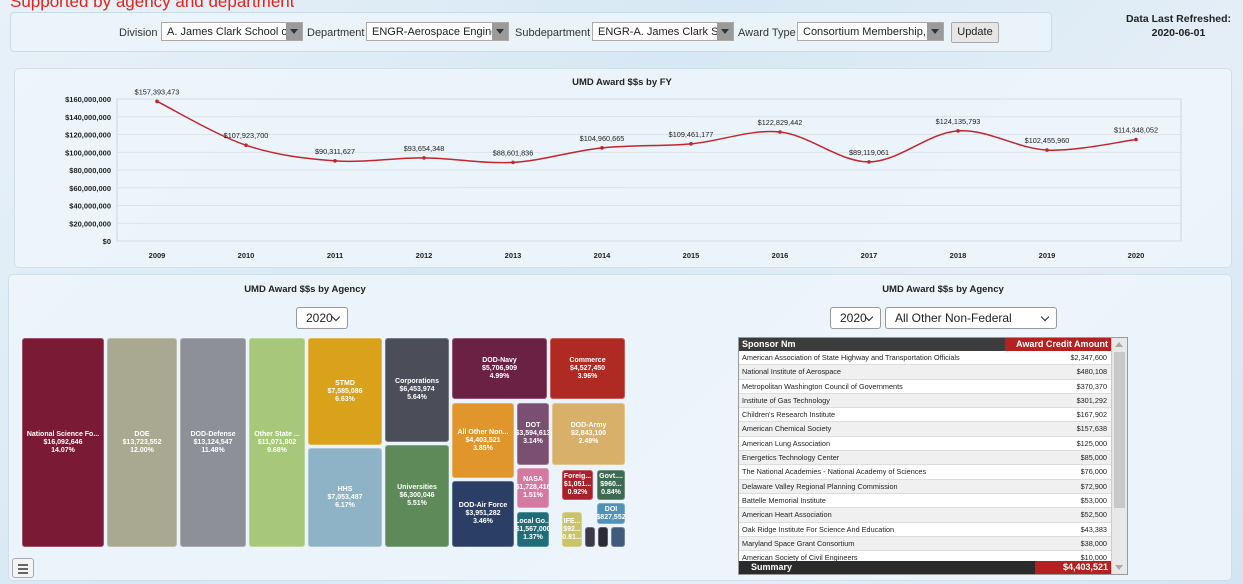 This screenshot has width=1243, height=584. I want to click on table-row: National Institute of Aerospace $480,108, so click(933, 372).